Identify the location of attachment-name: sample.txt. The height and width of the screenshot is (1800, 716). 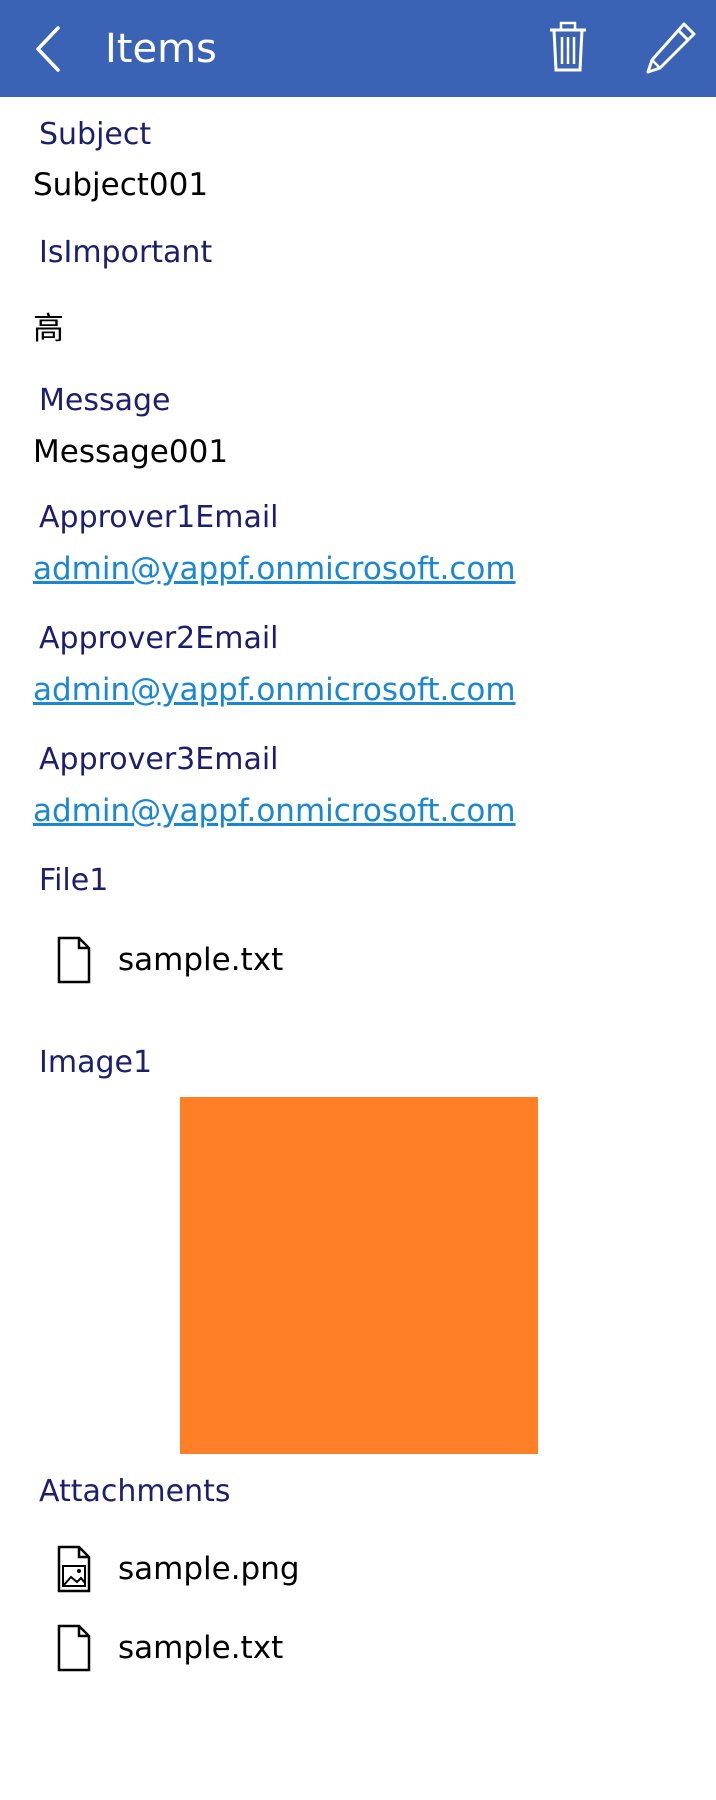
(201, 1648).